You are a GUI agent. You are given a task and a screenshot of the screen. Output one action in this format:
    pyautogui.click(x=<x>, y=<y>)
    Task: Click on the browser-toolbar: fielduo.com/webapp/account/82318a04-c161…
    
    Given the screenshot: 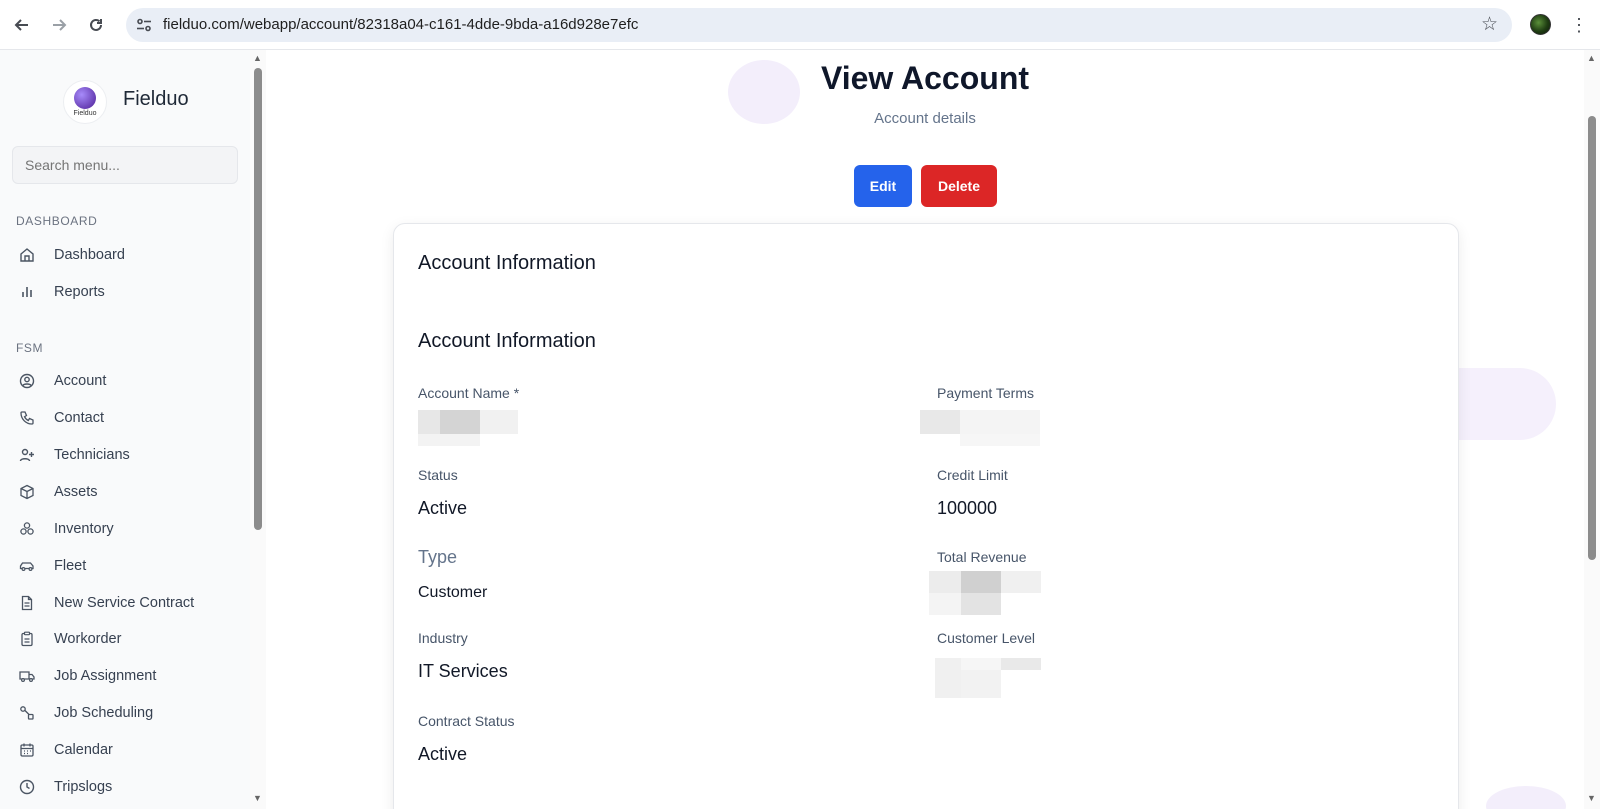 What is the action you would take?
    pyautogui.click(x=800, y=25)
    